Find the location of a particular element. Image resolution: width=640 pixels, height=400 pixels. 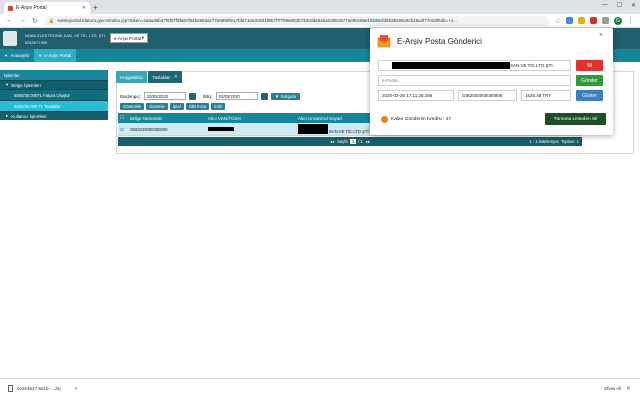

breadcrumb-current: ▾ e-Arşiv Portal is located at coordinates (55, 55).